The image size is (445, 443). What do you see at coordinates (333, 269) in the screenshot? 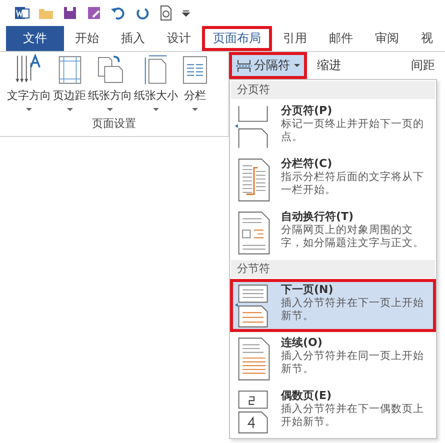
I see `menu-section-header: 分节符` at bounding box center [333, 269].